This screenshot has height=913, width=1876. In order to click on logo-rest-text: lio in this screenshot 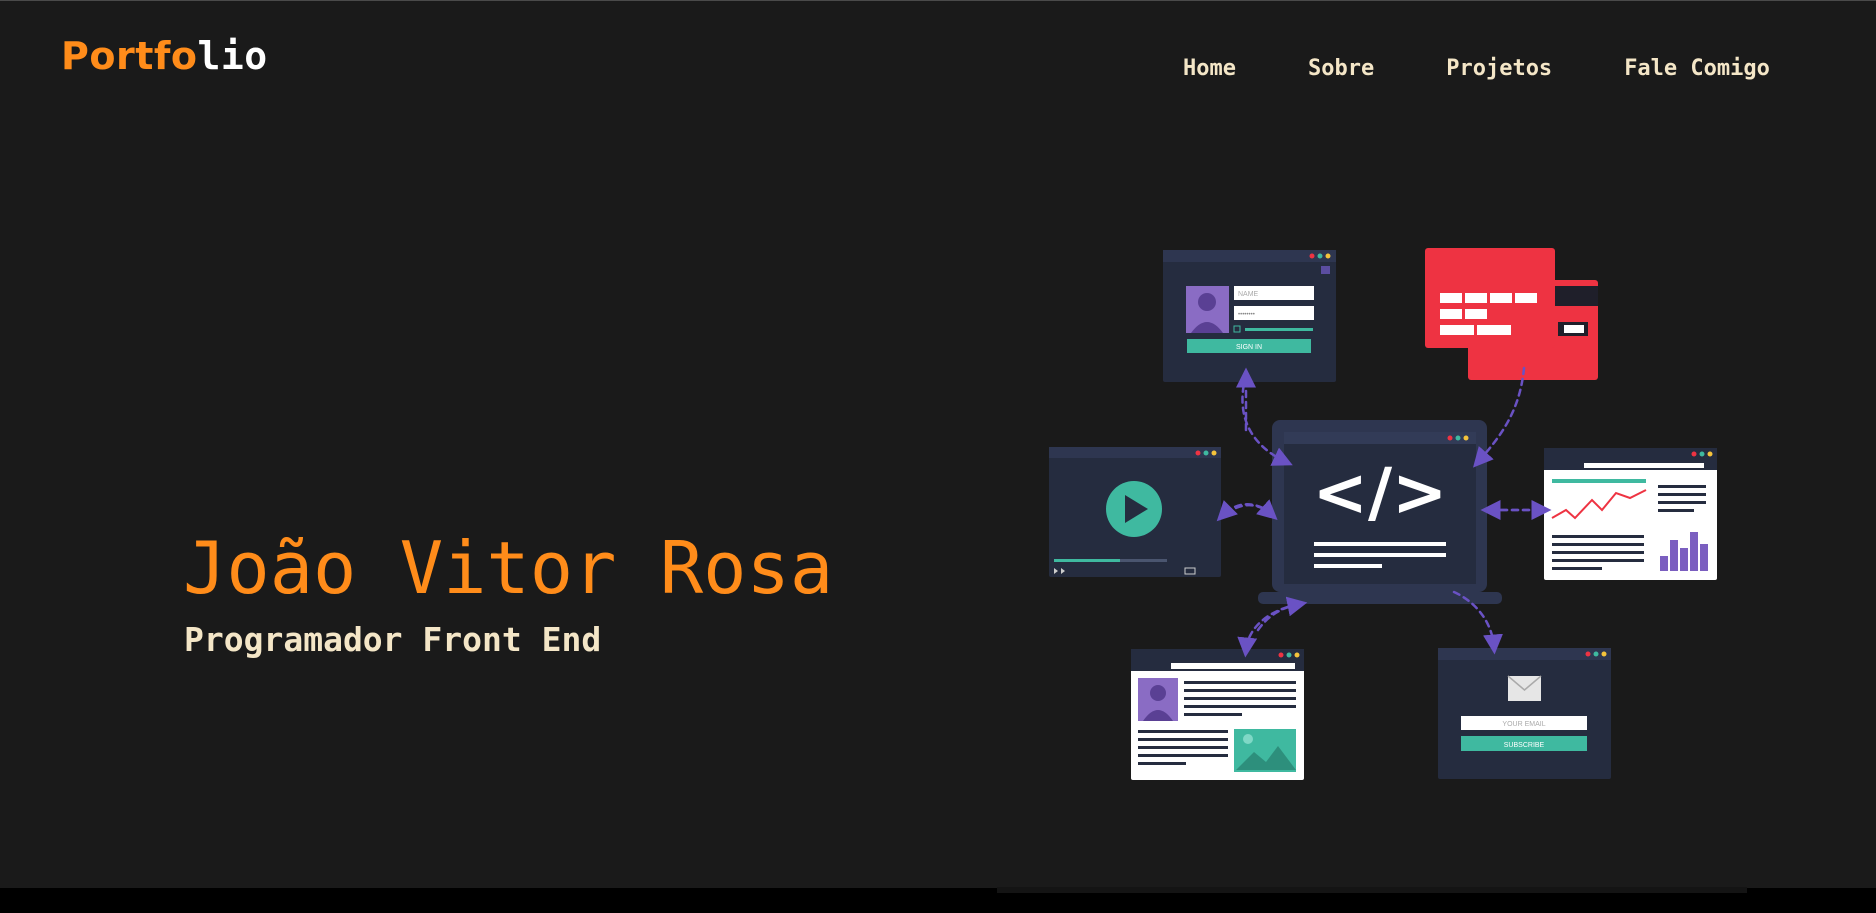, I will do `click(232, 56)`.